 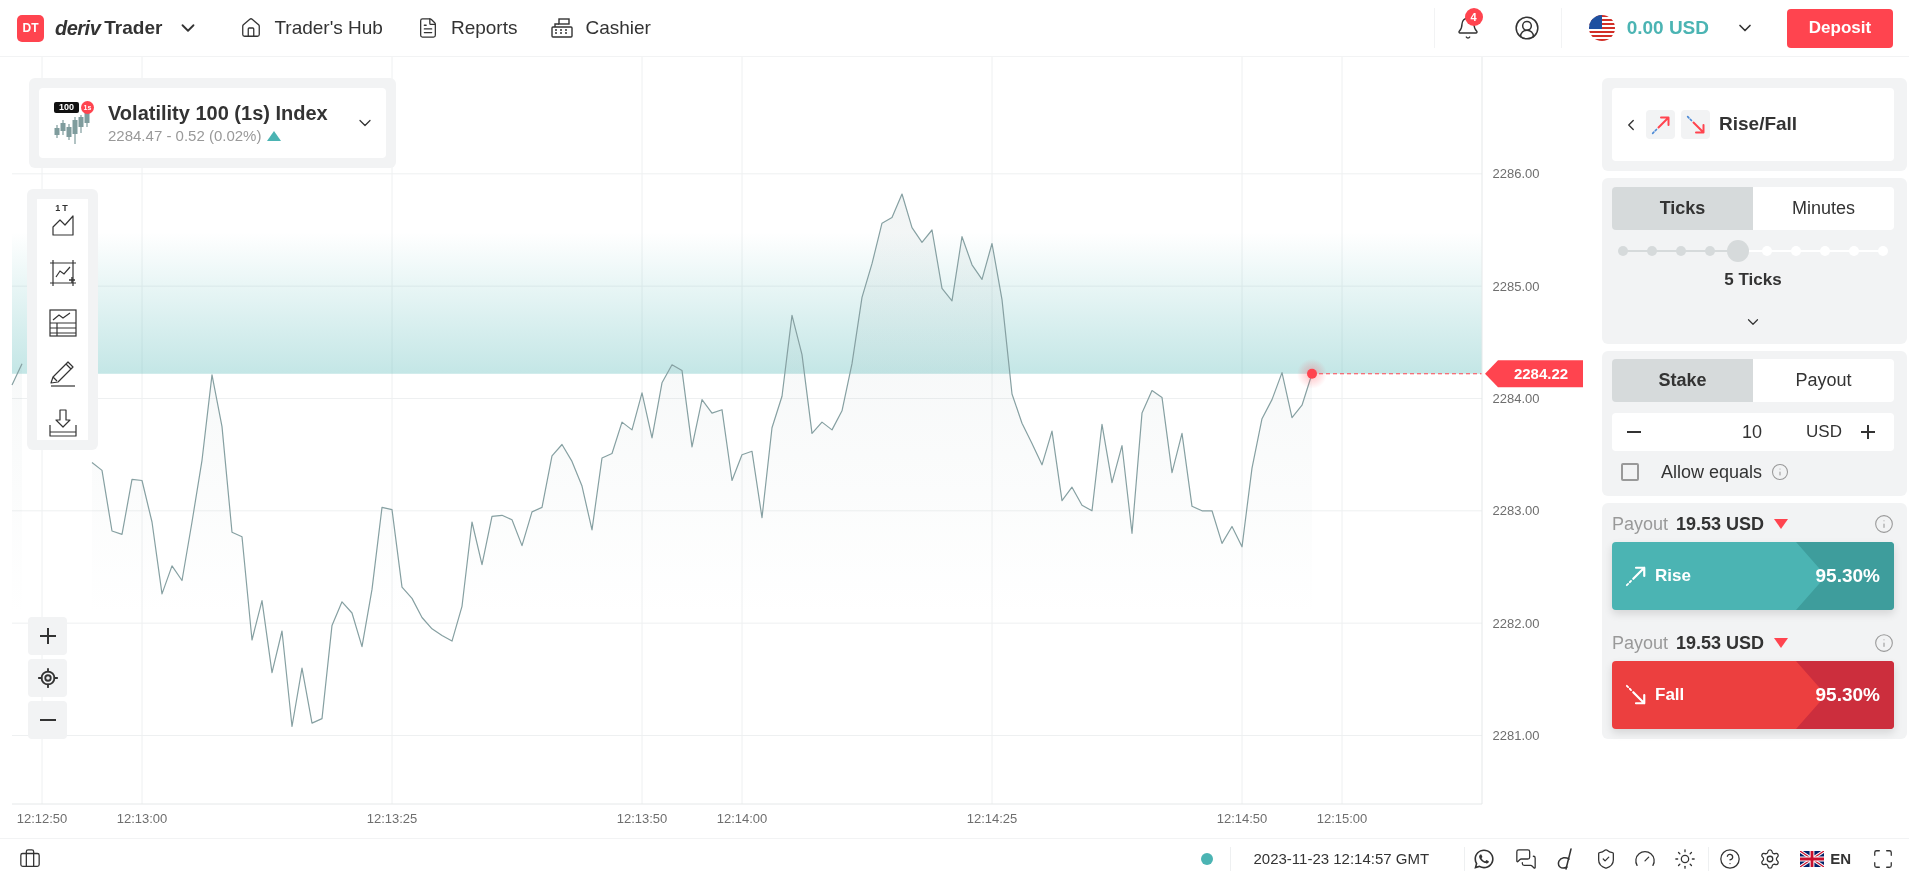 I want to click on amount-tab: Payout, so click(x=1823, y=380).